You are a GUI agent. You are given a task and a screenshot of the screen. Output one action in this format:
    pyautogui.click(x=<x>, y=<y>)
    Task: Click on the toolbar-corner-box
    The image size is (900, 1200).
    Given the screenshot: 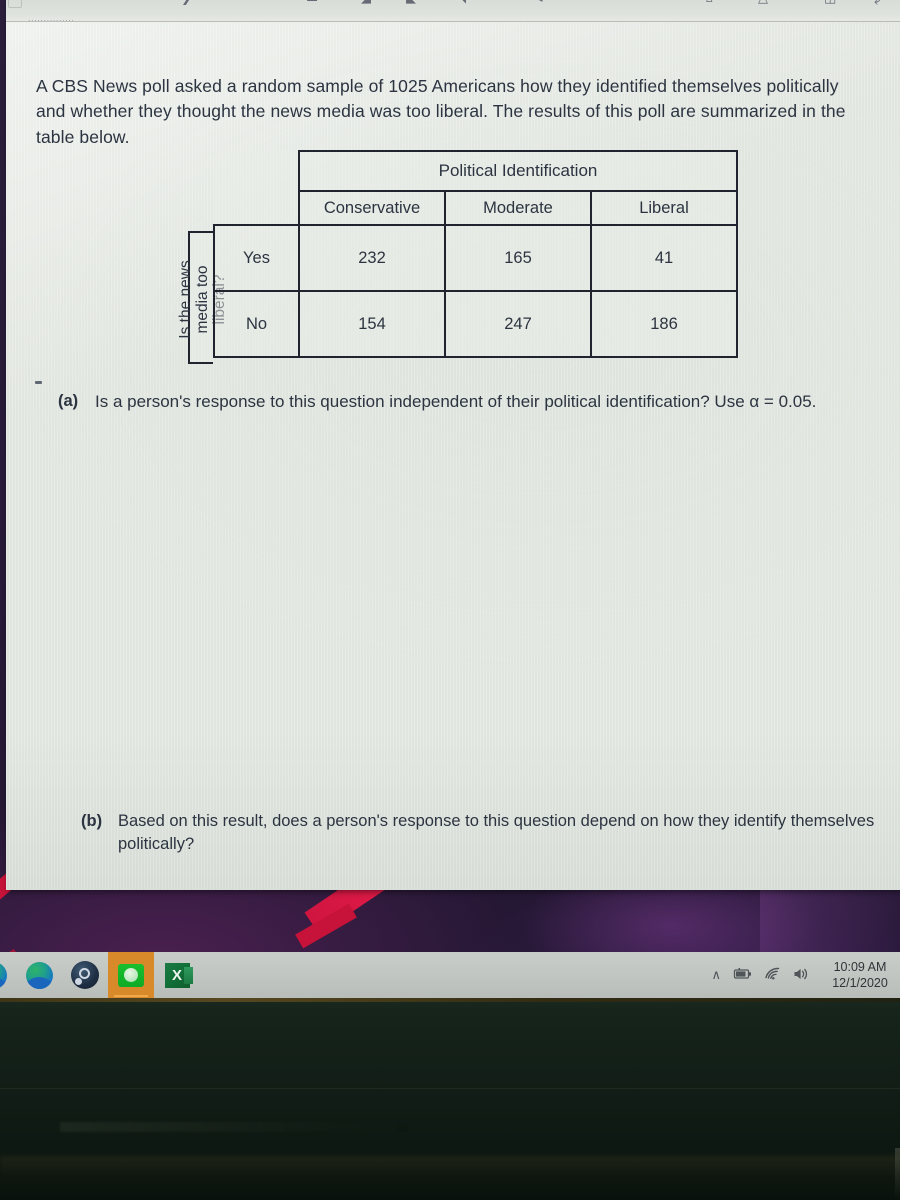 What is the action you would take?
    pyautogui.click(x=15, y=4)
    